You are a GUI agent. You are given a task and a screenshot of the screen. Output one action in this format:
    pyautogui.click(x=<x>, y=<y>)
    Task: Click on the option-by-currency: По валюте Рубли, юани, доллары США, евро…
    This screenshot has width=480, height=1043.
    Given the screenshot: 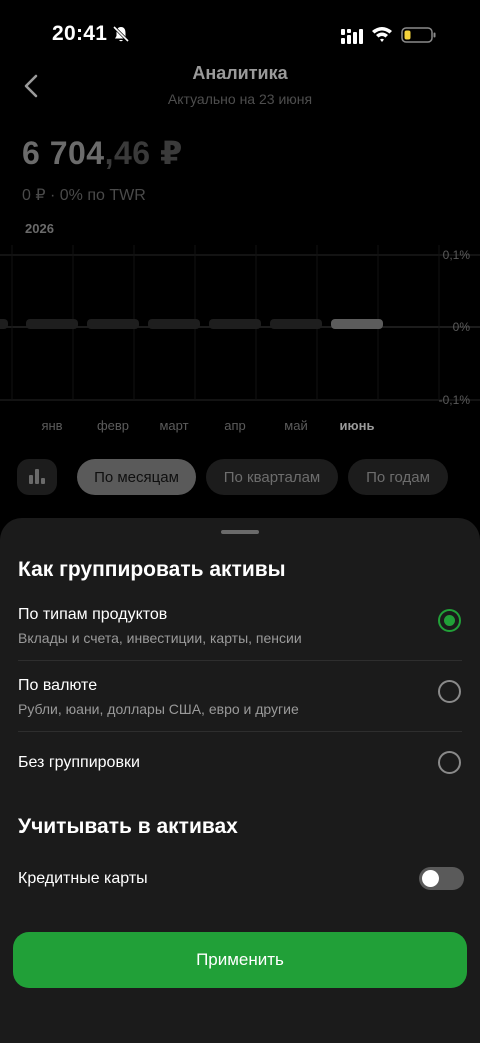 What is the action you would take?
    pyautogui.click(x=240, y=700)
    